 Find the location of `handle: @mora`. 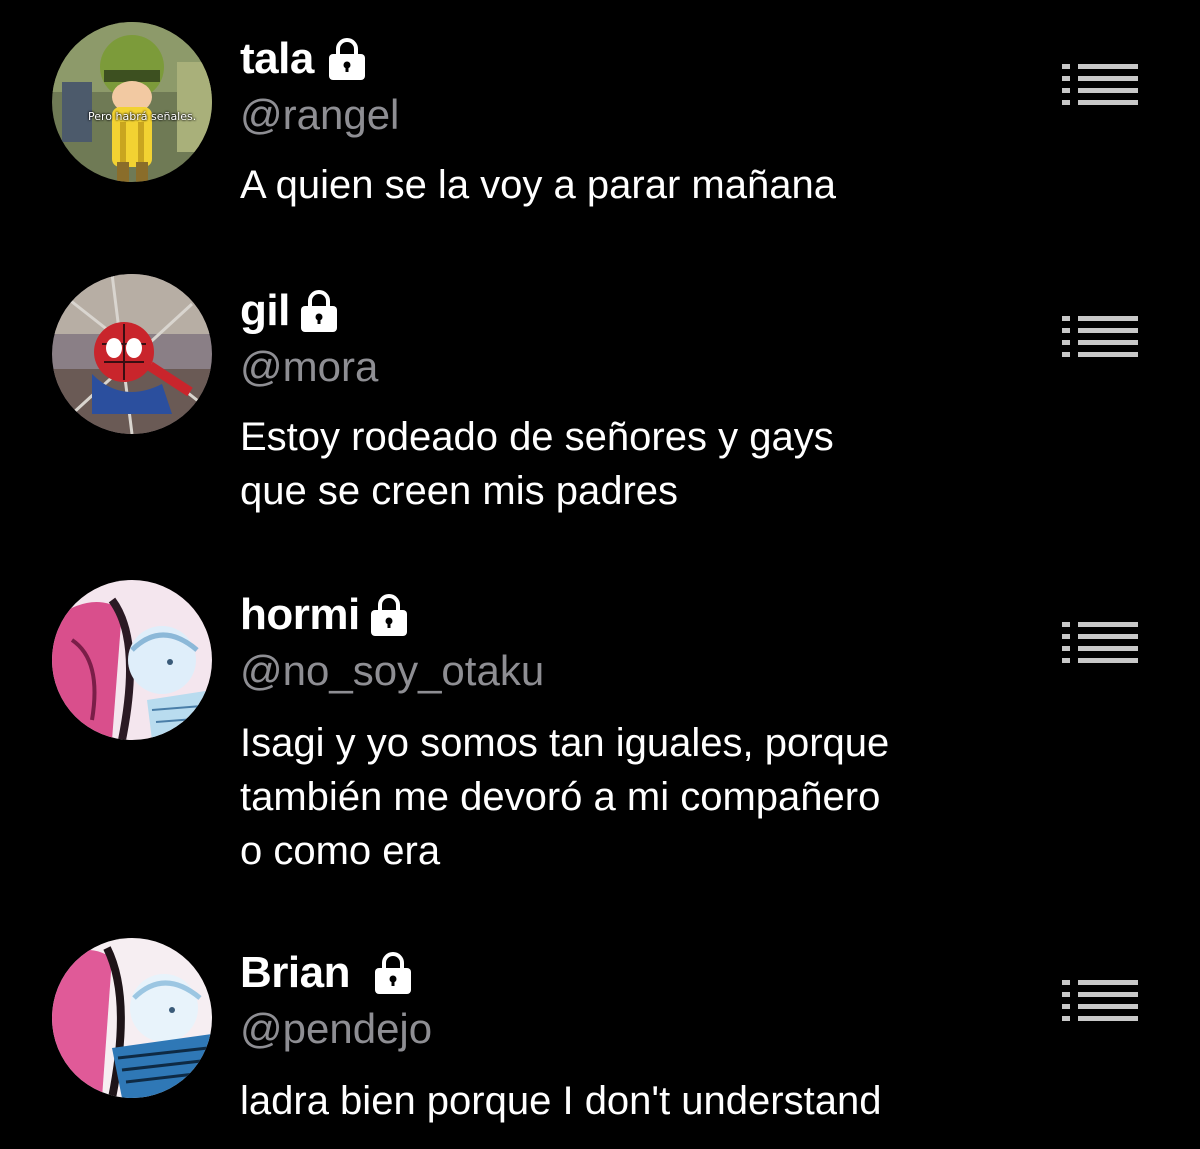

handle: @mora is located at coordinates (309, 367).